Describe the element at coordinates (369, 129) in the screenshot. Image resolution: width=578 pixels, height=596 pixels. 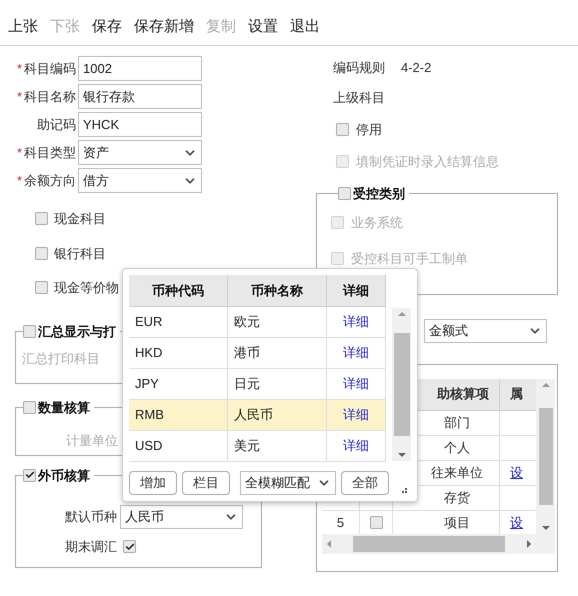
I see `checkbox-label: 停用` at that location.